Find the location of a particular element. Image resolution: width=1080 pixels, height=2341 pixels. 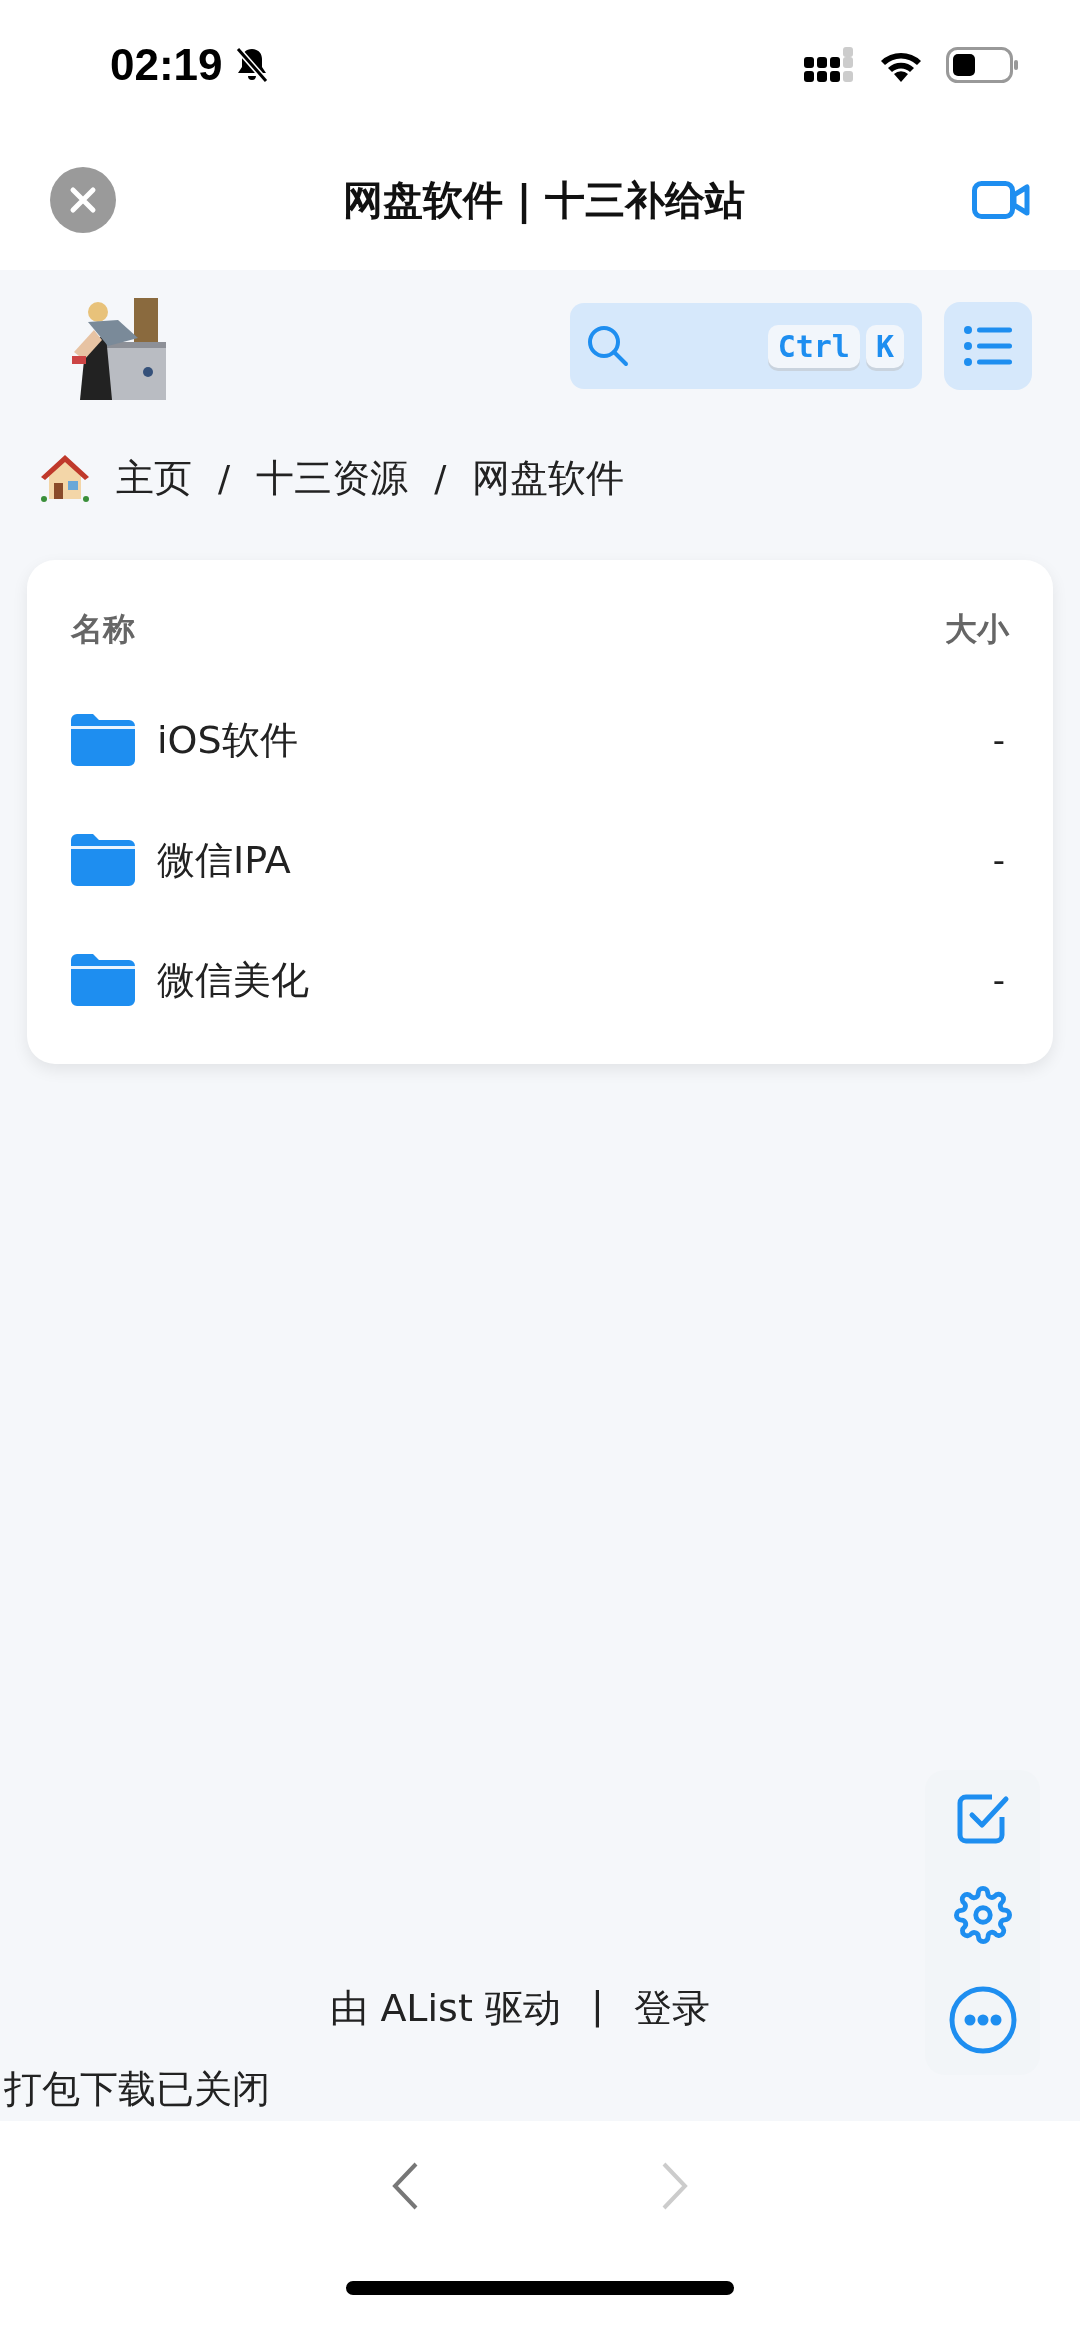

shortcut-key: K is located at coordinates (884, 346).